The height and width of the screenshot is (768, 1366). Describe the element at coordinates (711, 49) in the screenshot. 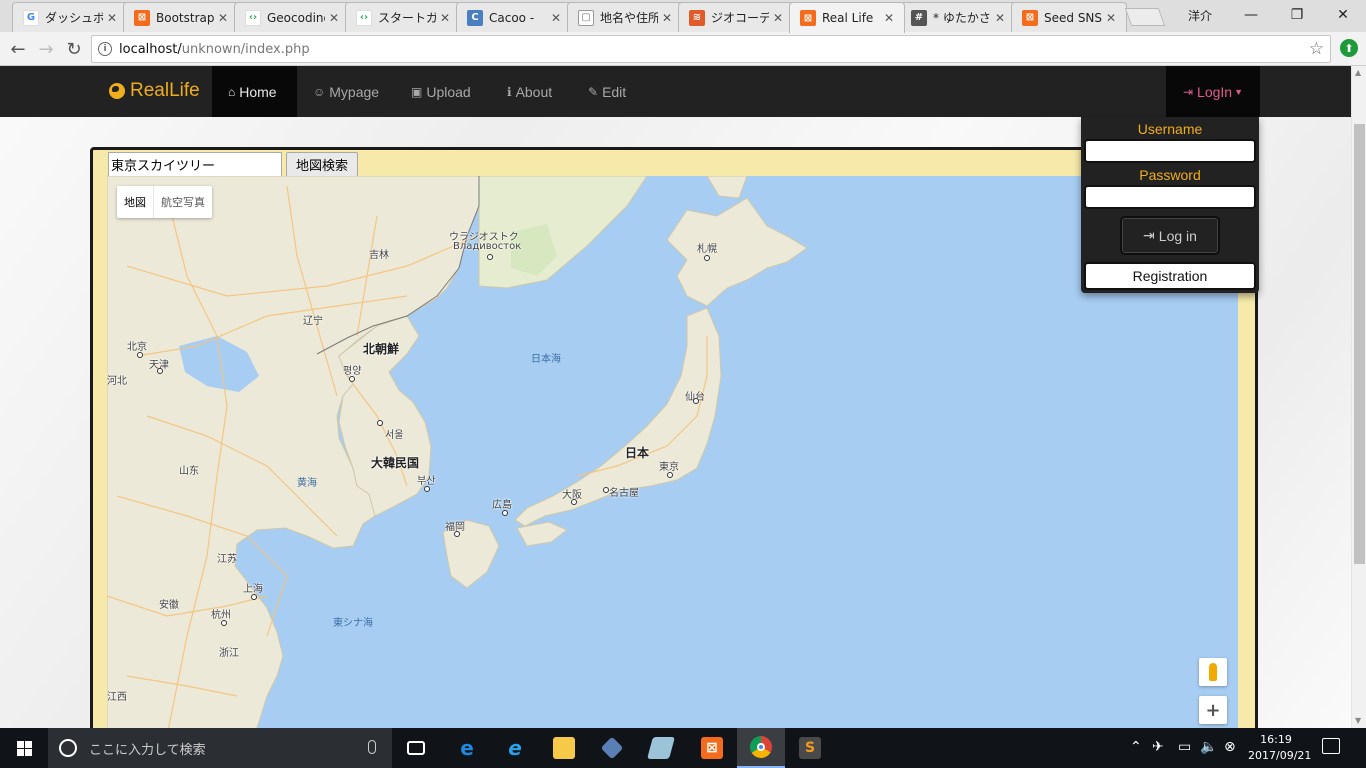

I see `address-bar: i localhost/unknown/index.php ☆` at that location.